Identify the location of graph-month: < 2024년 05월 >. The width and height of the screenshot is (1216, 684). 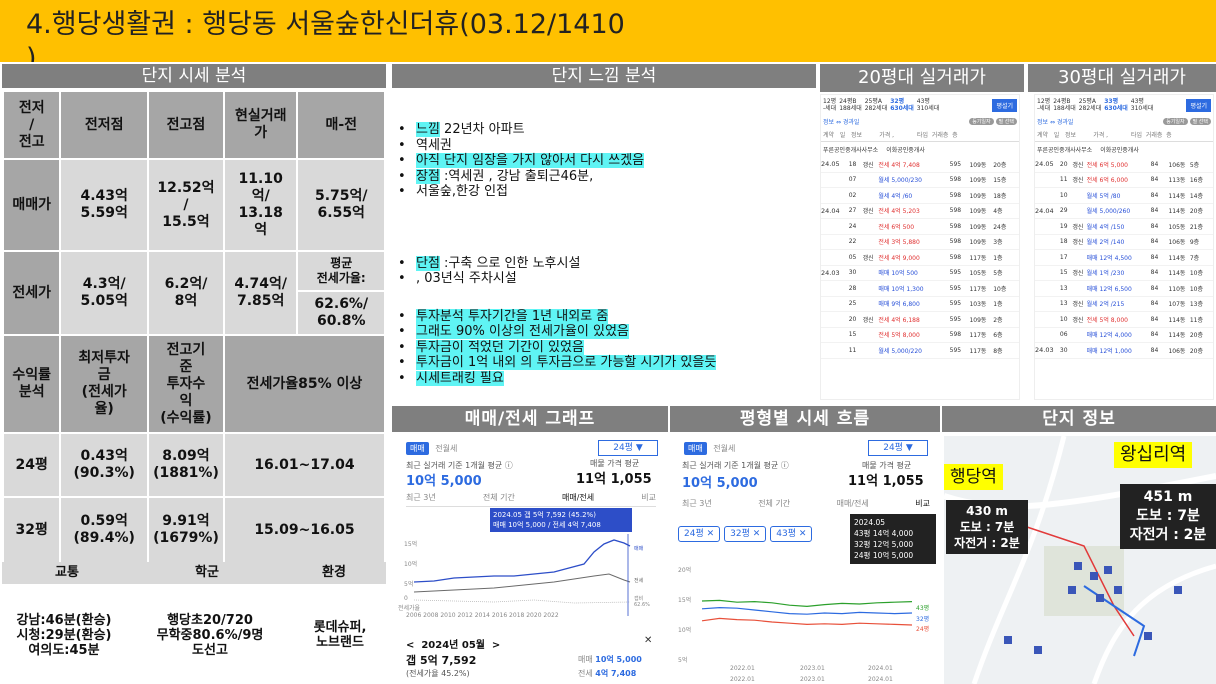
(453, 643).